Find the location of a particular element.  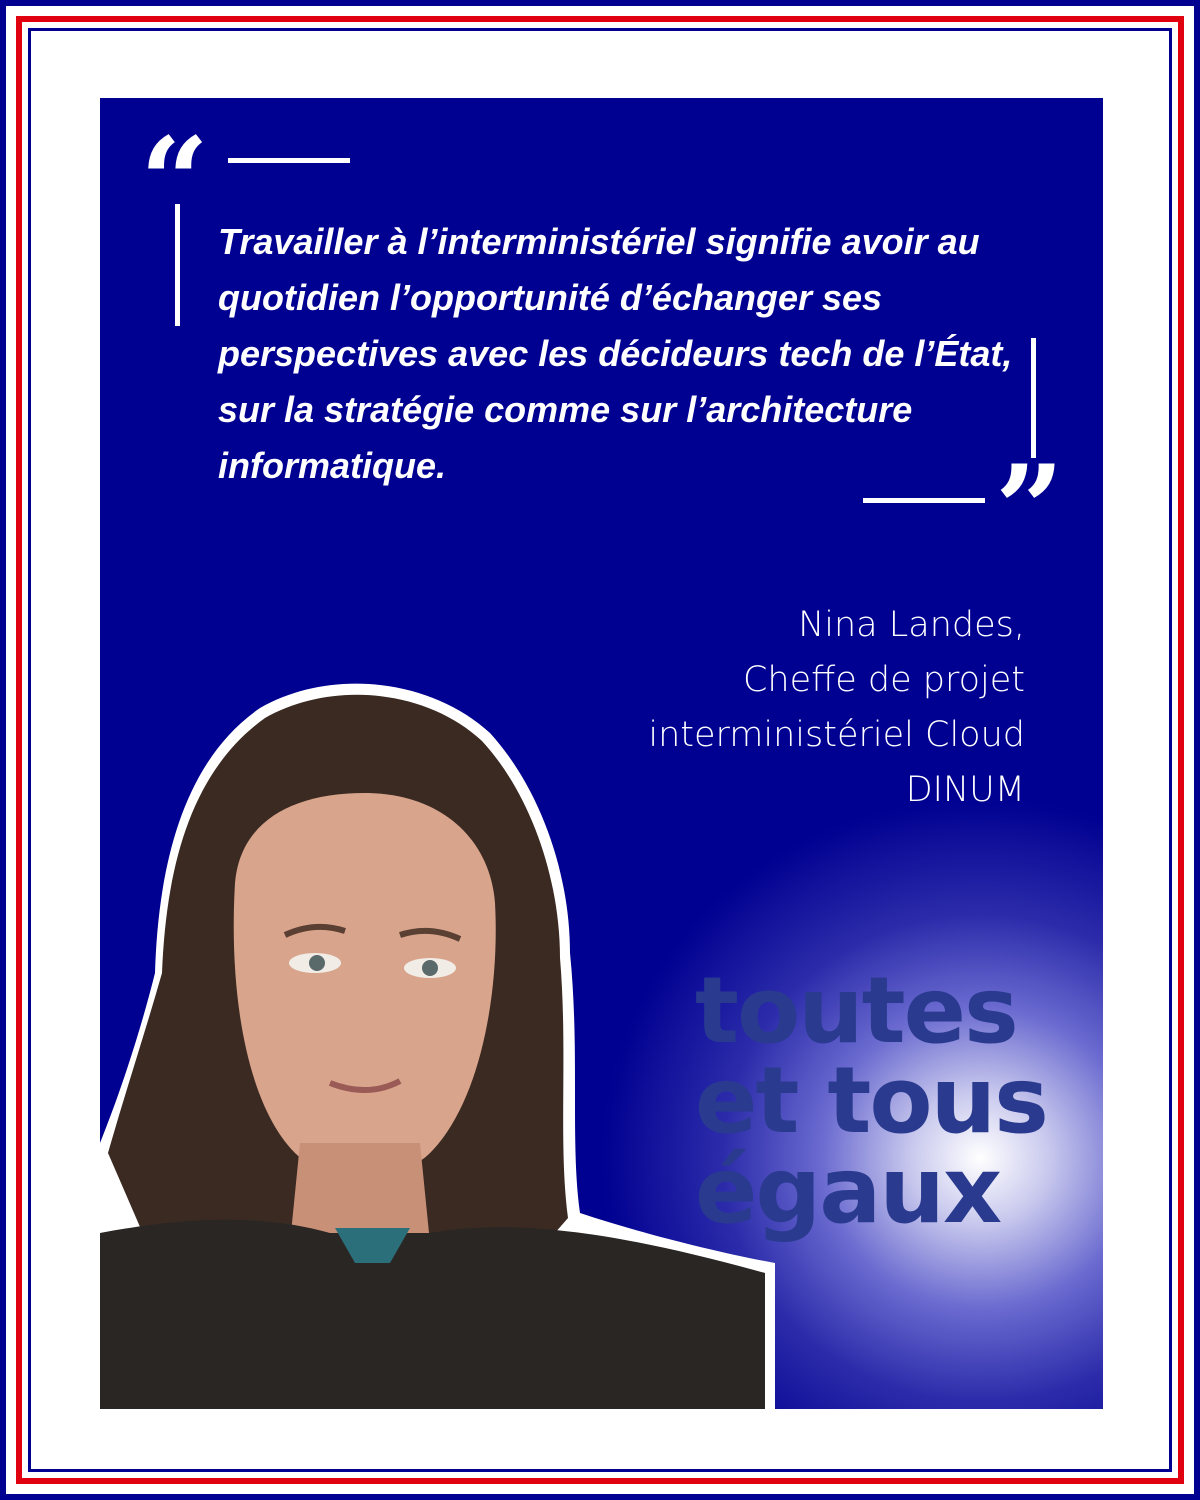

portrait-clothing is located at coordinates (432, 1314).